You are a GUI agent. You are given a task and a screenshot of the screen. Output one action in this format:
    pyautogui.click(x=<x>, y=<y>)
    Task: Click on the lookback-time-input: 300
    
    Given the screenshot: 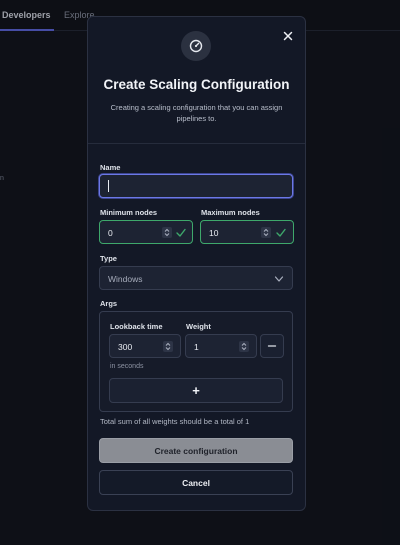 What is the action you would take?
    pyautogui.click(x=145, y=346)
    